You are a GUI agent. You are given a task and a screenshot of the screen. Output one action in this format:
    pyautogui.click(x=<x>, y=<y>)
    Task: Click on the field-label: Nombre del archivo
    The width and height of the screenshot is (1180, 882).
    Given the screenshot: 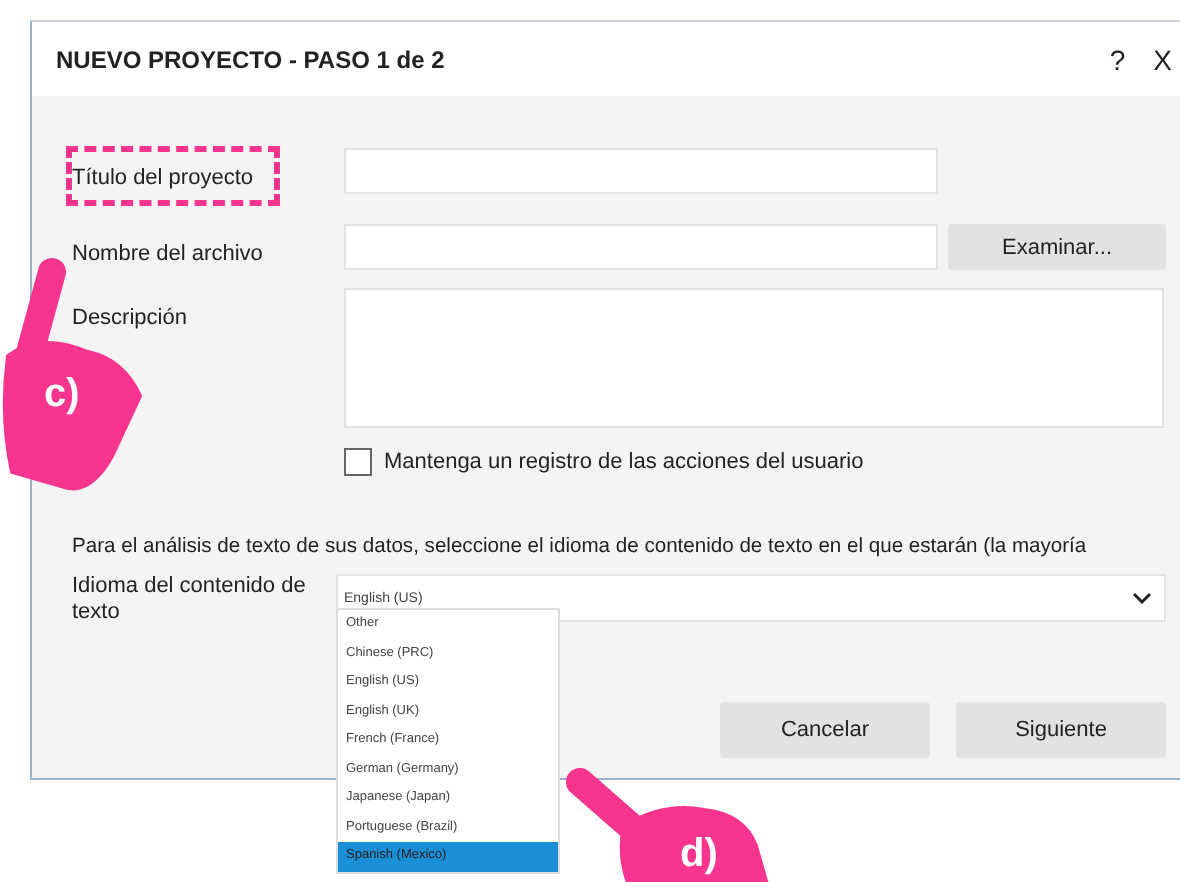 What is the action you would take?
    pyautogui.click(x=167, y=254)
    